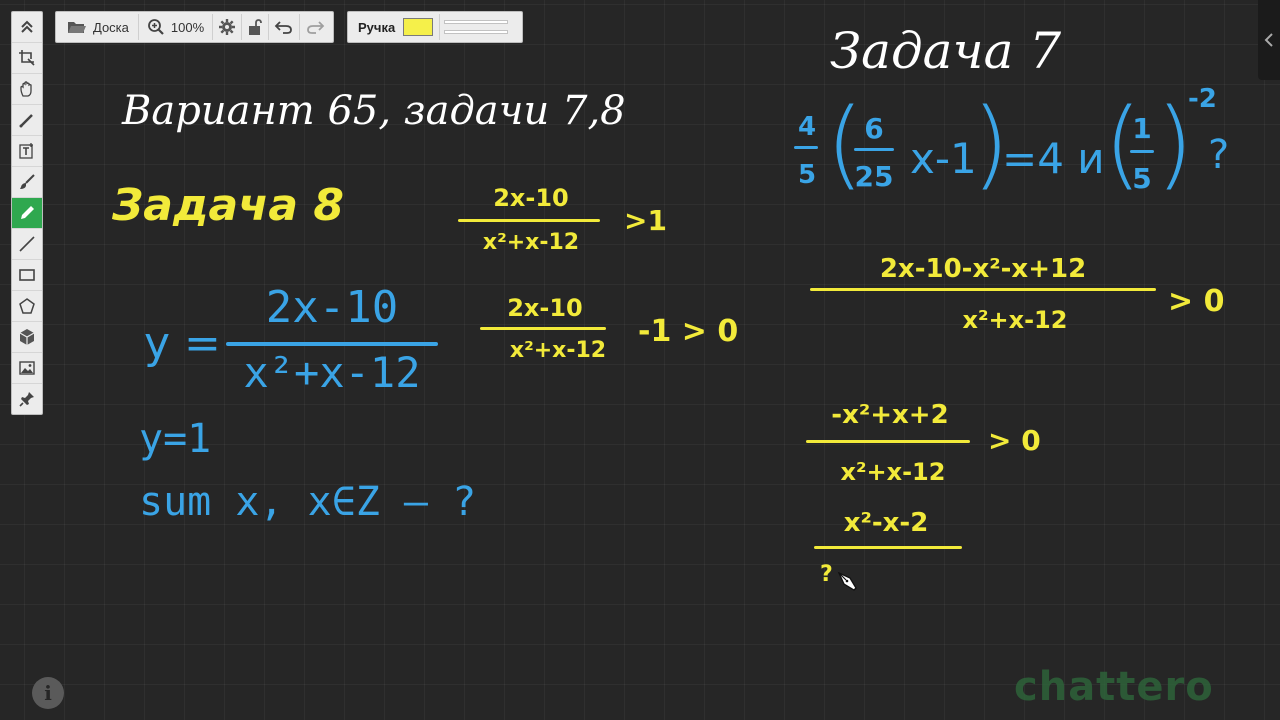 This screenshot has width=1280, height=720. I want to click on image-icon, so click(27, 368).